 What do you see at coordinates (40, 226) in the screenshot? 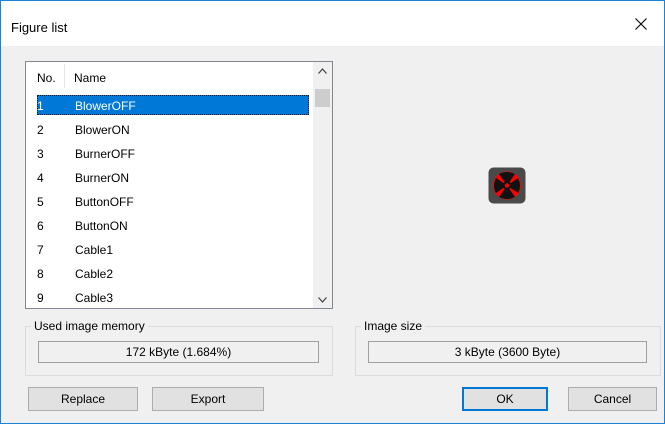
I see `item-number: 6` at bounding box center [40, 226].